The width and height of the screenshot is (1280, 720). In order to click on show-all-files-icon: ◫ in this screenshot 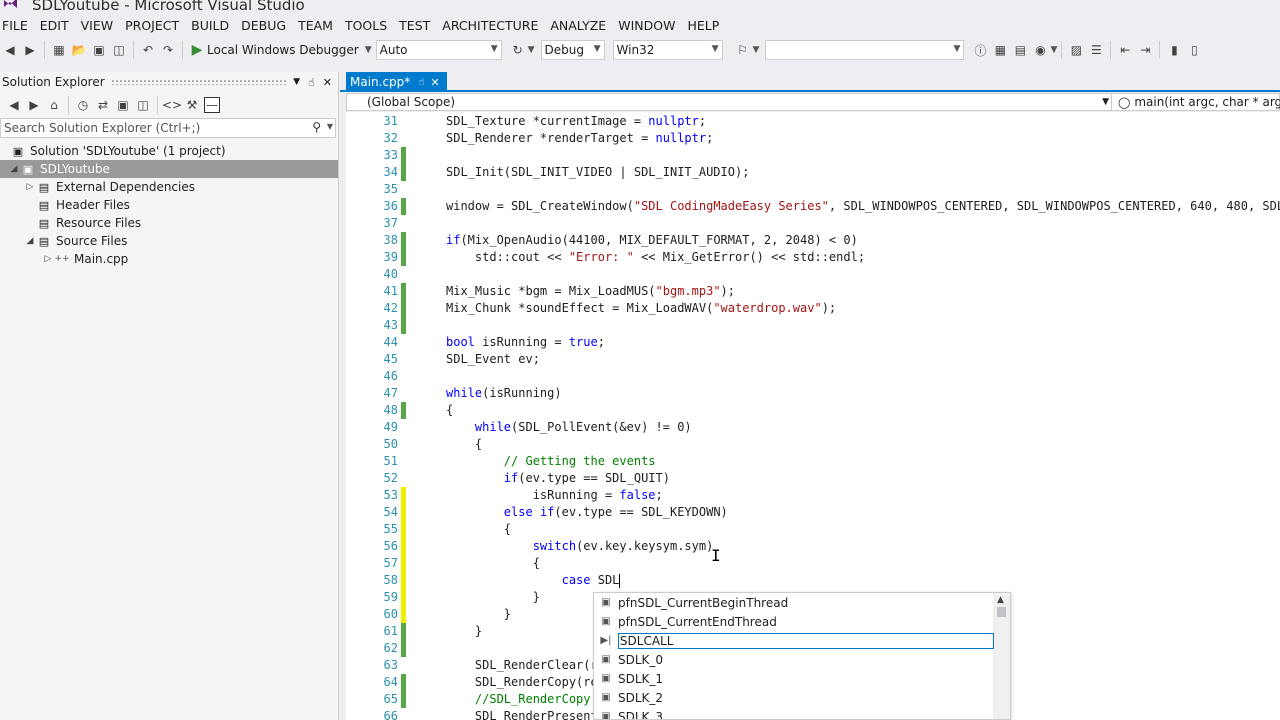, I will do `click(143, 105)`.